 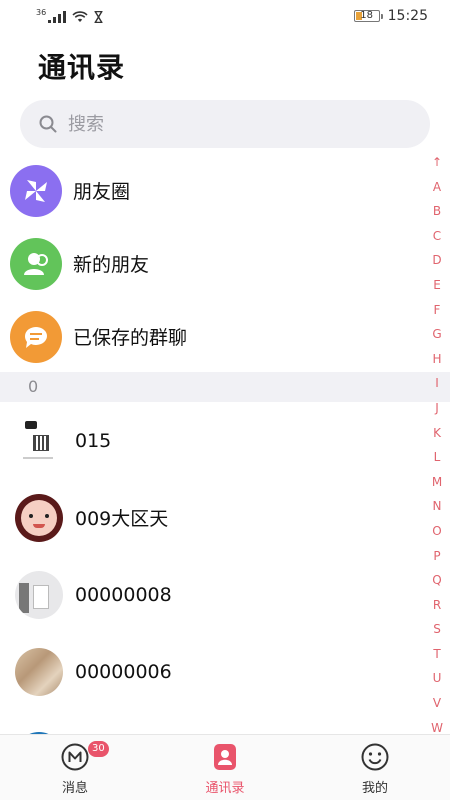 What do you see at coordinates (437, 408) in the screenshot?
I see `index-letter: J` at bounding box center [437, 408].